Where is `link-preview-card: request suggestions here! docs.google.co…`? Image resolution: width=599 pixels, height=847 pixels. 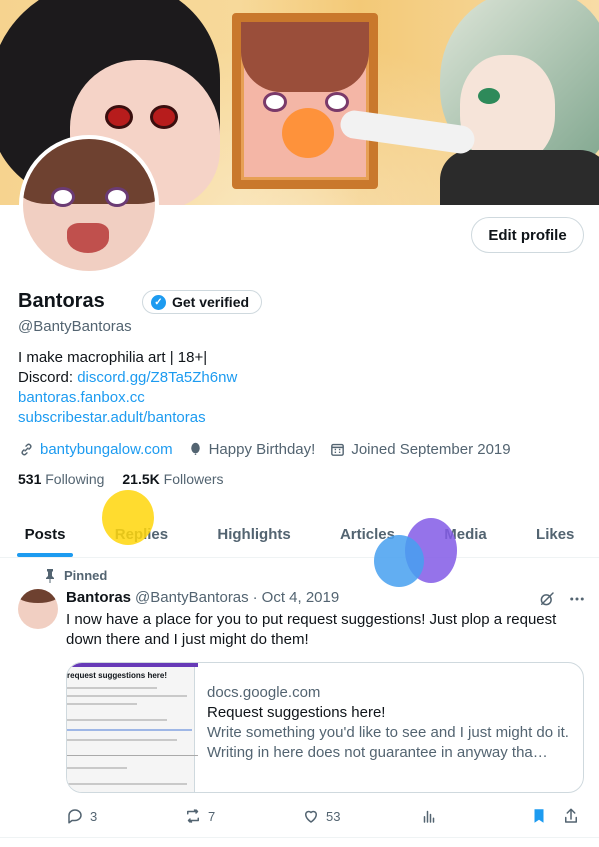
link-preview-card: request suggestions here! docs.google.co… is located at coordinates (325, 727).